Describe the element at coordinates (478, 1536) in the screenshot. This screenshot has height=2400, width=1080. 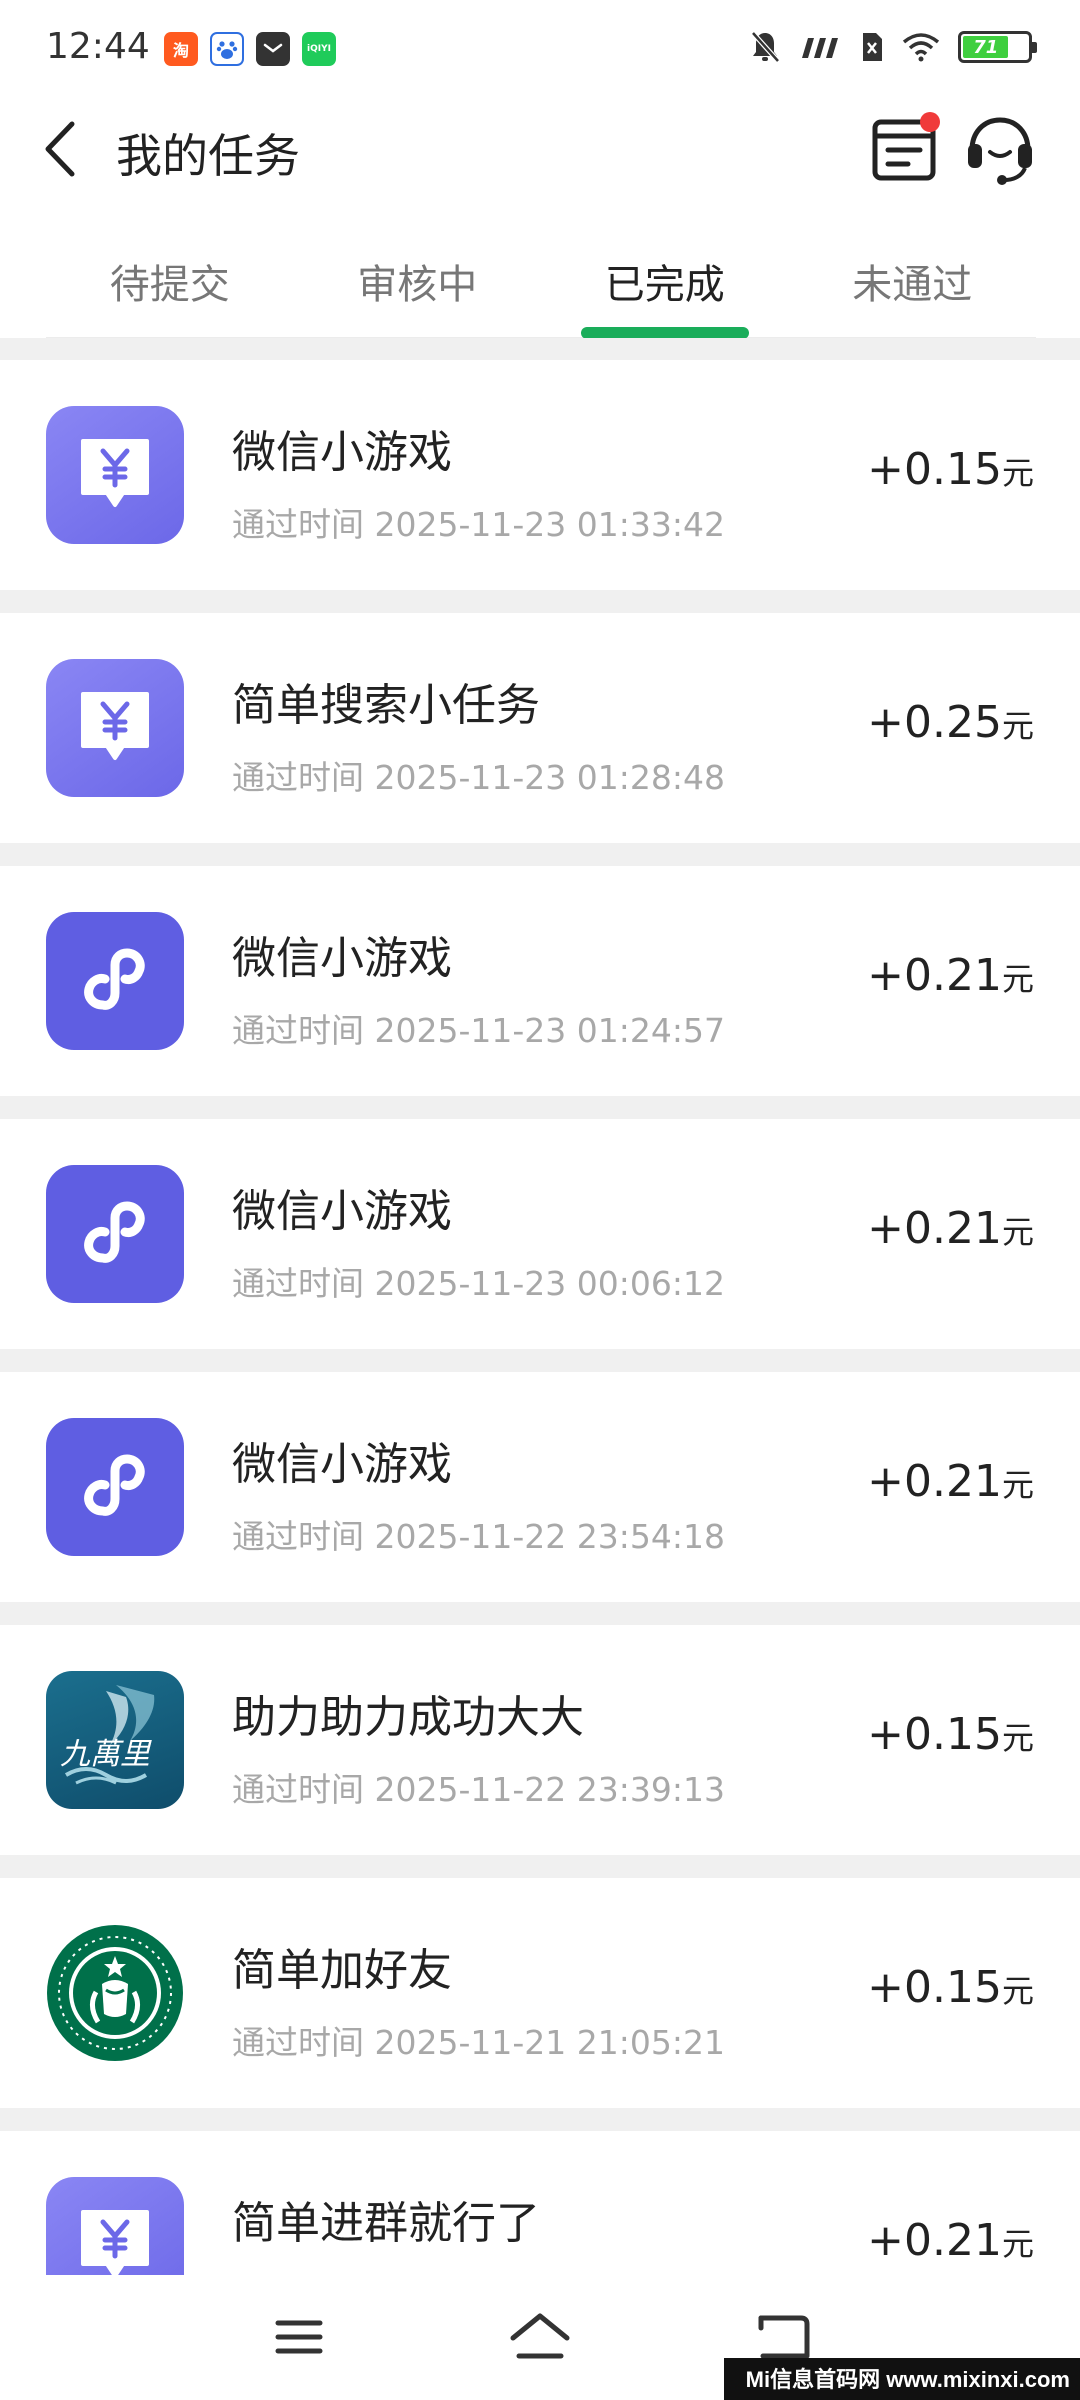
I see `task-time: 通过时间 2025-11-22 23:54:18` at that location.